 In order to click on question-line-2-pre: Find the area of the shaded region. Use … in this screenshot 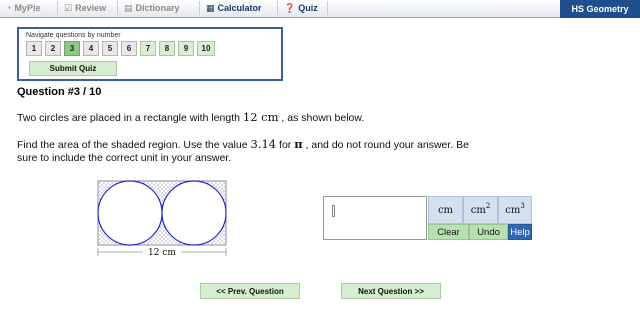, I will do `click(134, 145)`.